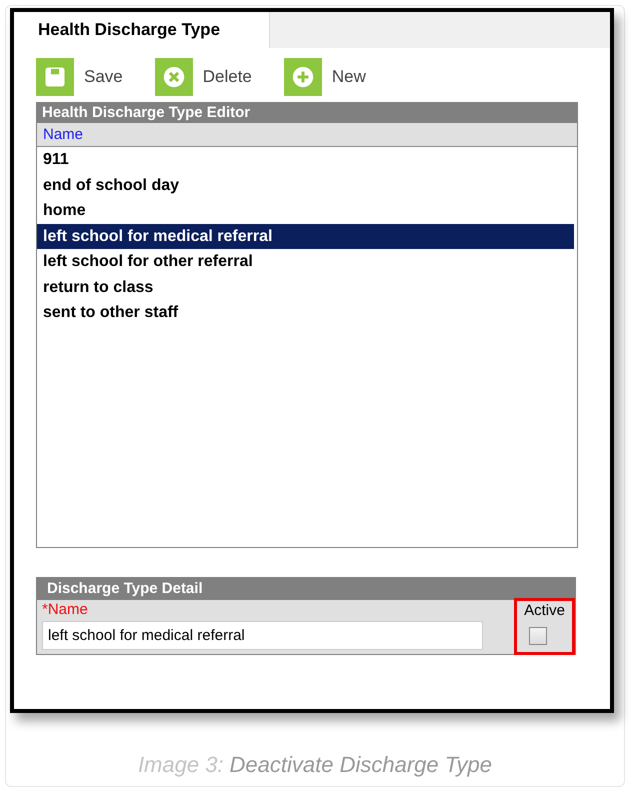  What do you see at coordinates (262, 635) in the screenshot?
I see `name-field: left school for medical referral` at bounding box center [262, 635].